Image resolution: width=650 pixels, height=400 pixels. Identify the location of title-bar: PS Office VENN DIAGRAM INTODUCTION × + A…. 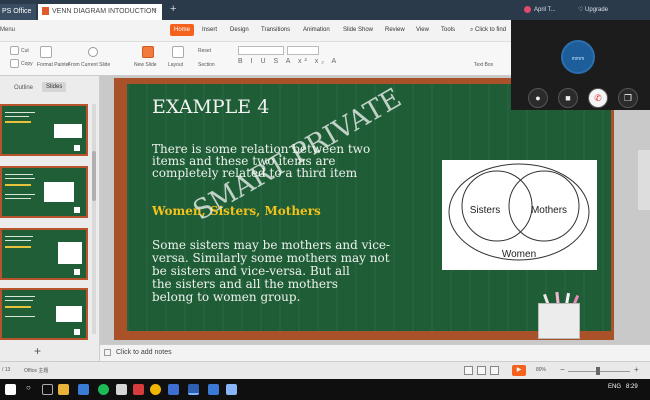
(325, 10).